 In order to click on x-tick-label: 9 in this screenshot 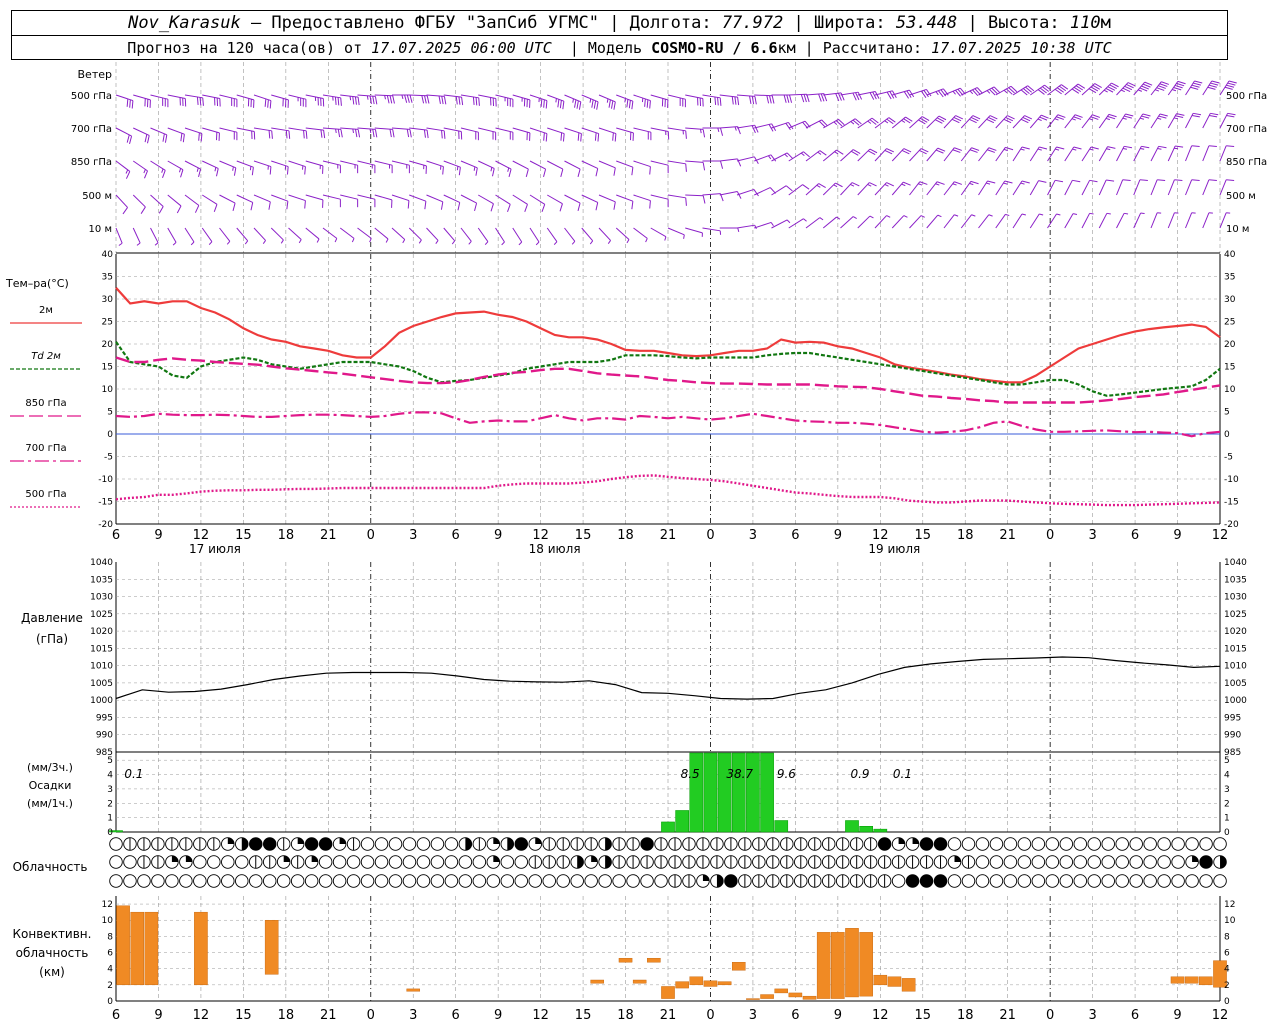, I will do `click(1177, 535)`.